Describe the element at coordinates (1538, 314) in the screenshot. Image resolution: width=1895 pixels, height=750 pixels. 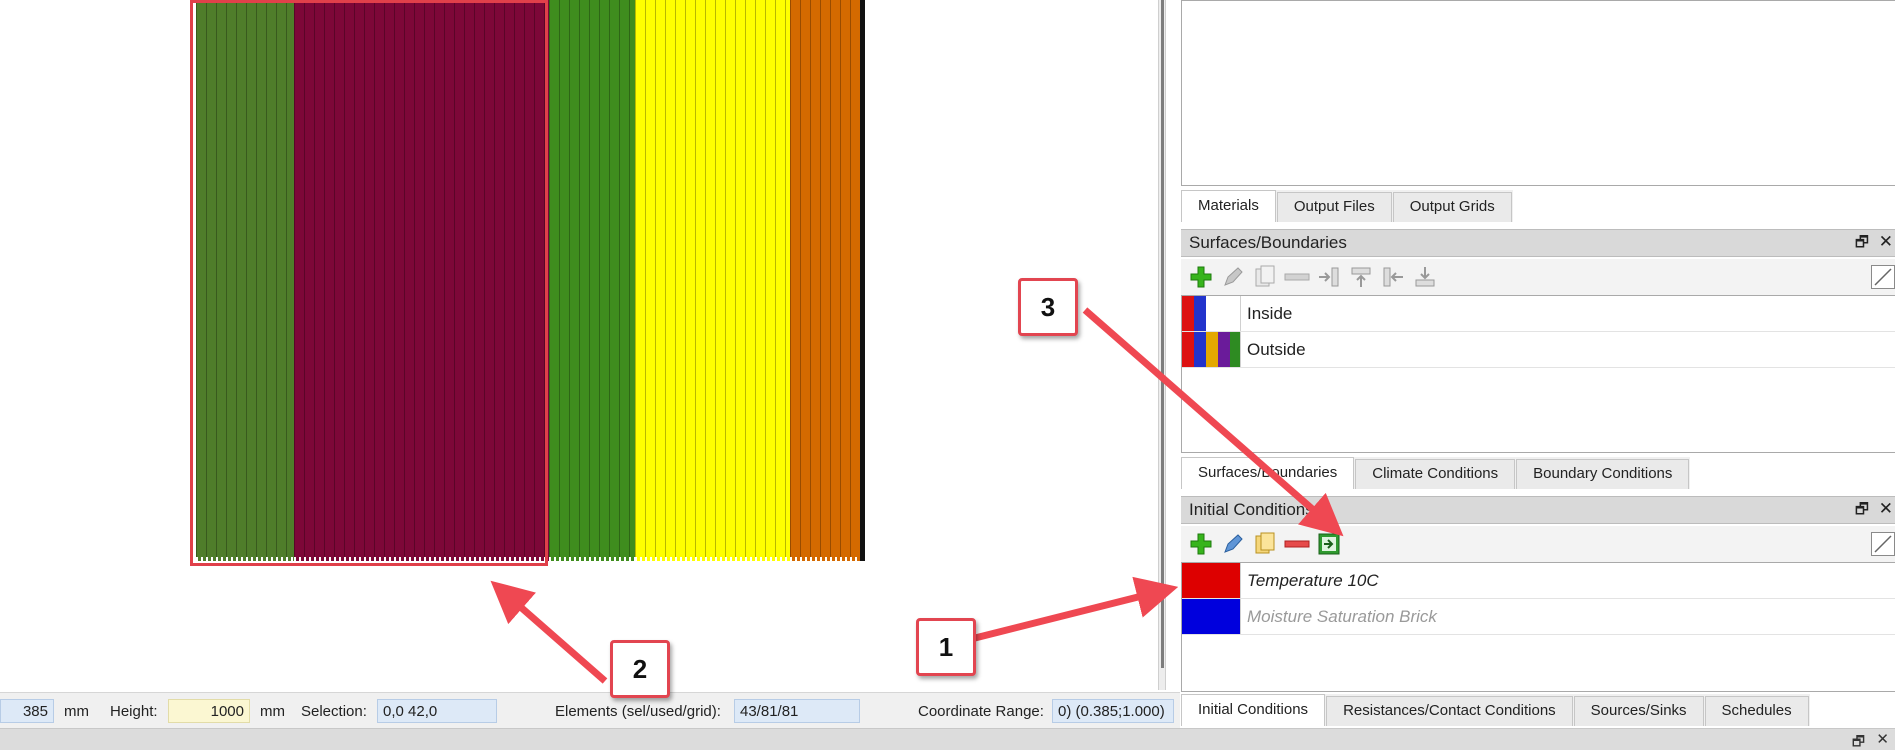
I see `table-row: Inside` at that location.